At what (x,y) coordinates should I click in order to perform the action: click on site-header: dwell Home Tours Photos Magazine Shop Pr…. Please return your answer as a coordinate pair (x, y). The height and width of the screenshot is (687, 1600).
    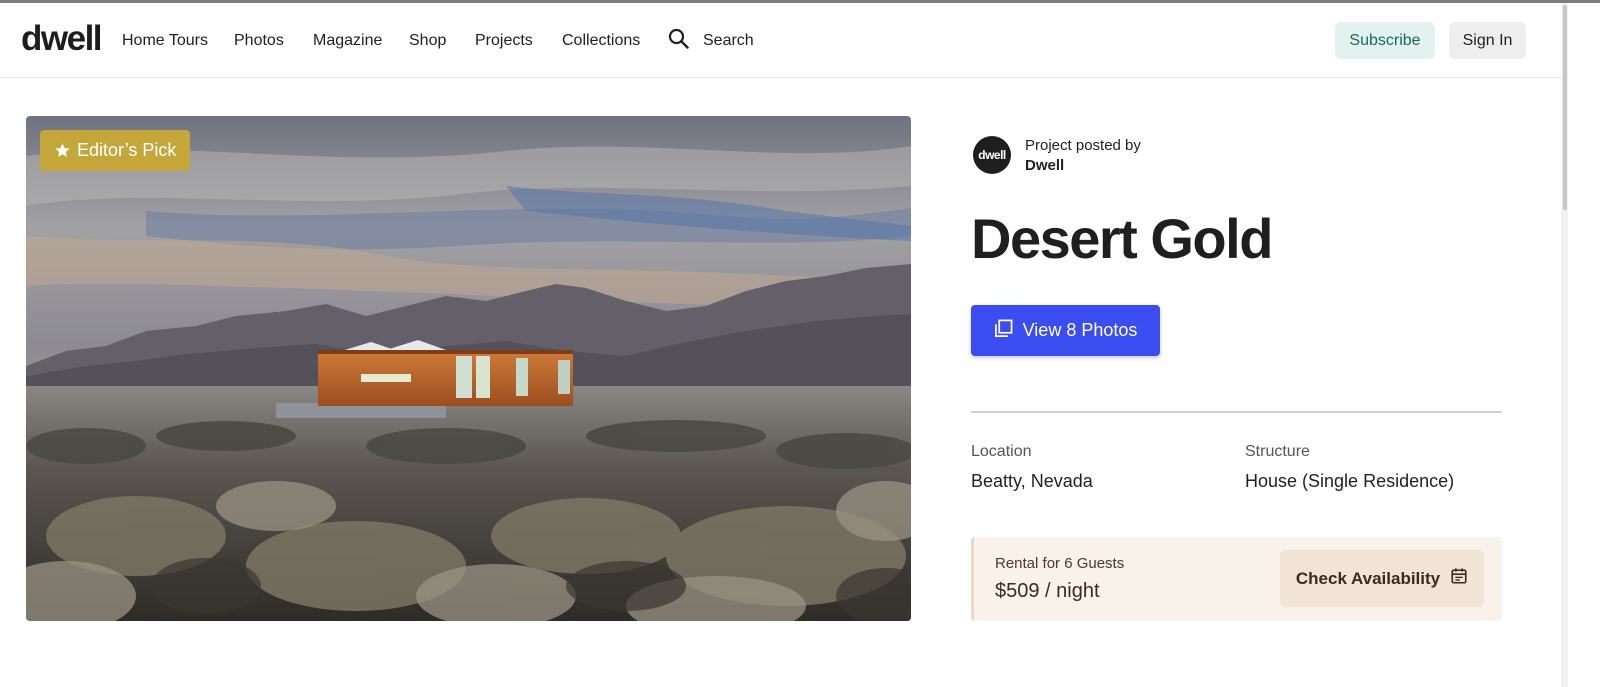
    Looking at the image, I should click on (784, 40).